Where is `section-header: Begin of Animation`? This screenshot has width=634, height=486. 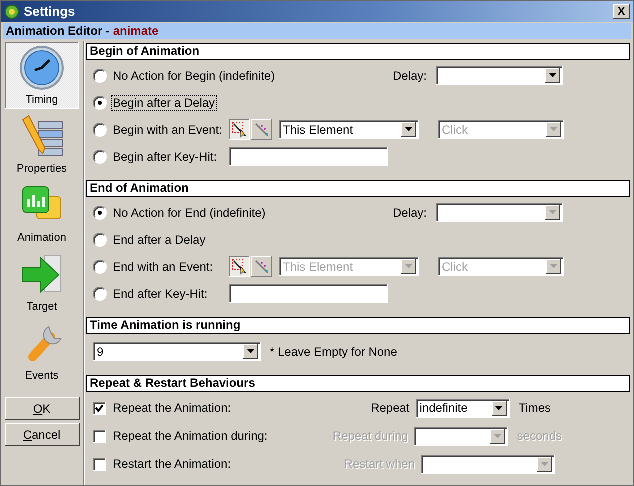
section-header: Begin of Animation is located at coordinates (358, 51).